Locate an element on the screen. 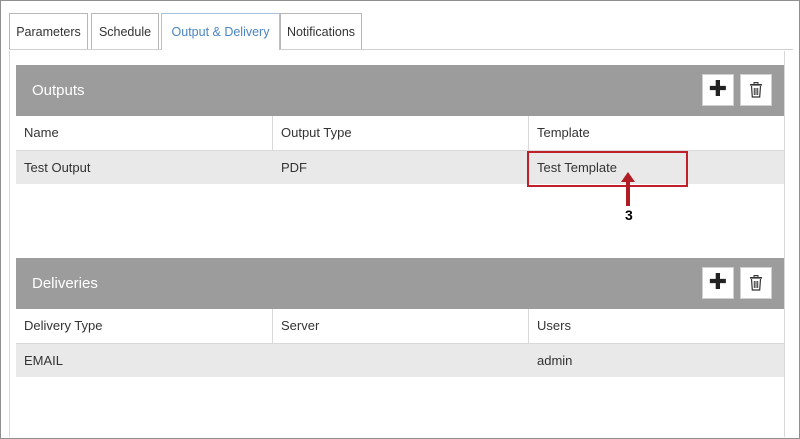 The image size is (800, 439). deliveries-column-headers: Delivery Type Server Users is located at coordinates (400, 326).